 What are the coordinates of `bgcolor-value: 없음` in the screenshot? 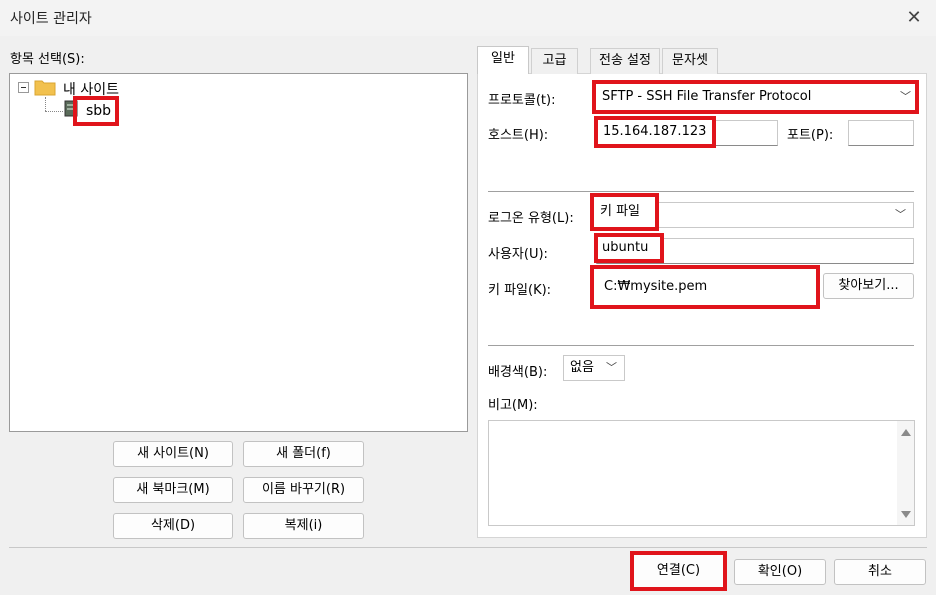 It's located at (582, 367).